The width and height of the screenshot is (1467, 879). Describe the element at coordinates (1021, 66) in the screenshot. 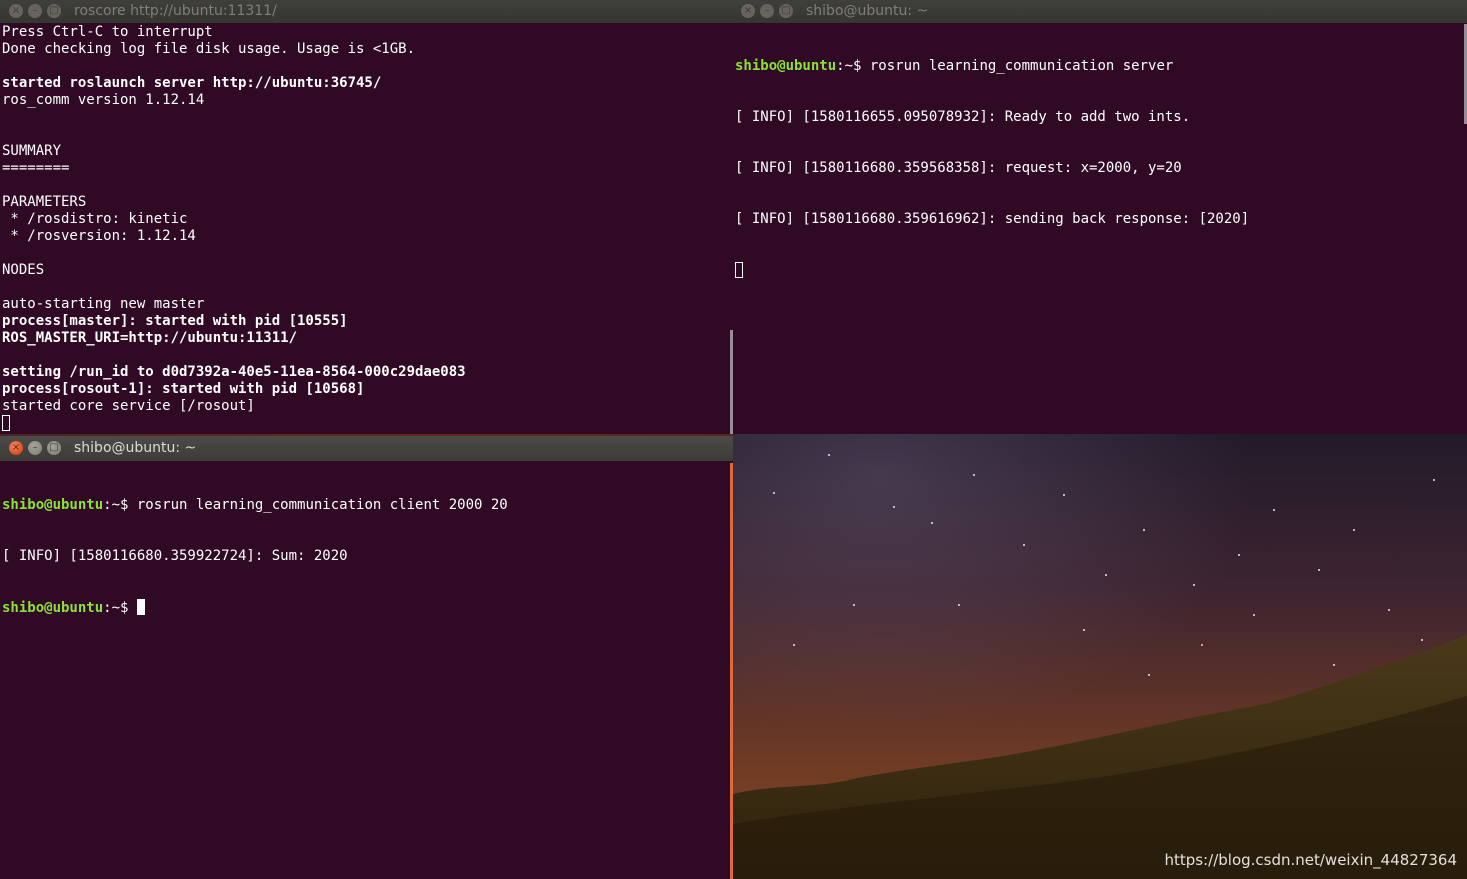

I see `command-text: rosrun learning_communication server` at that location.